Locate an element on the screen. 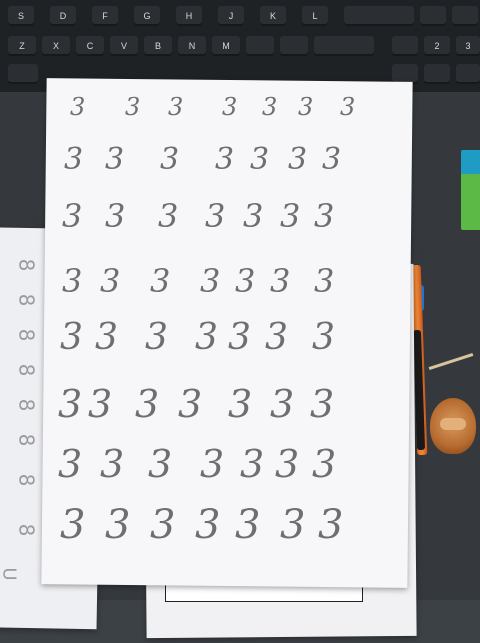  key-label: F is located at coordinates (105, 16).